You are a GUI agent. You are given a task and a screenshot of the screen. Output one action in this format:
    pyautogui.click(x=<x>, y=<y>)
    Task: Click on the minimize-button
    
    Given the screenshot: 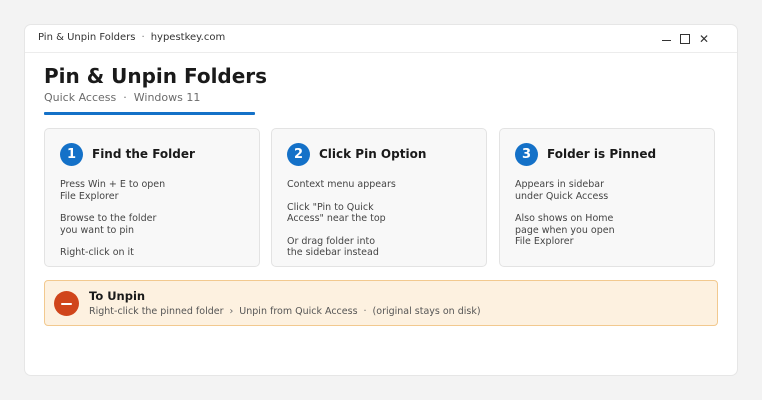 What is the action you would take?
    pyautogui.click(x=666, y=39)
    